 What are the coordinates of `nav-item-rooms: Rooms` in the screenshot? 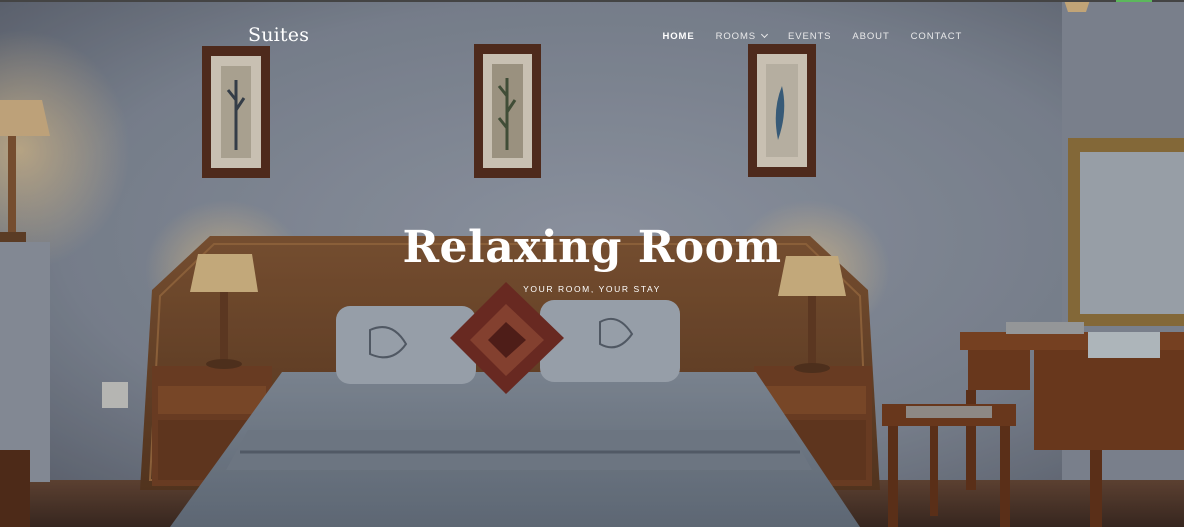 It's located at (741, 36).